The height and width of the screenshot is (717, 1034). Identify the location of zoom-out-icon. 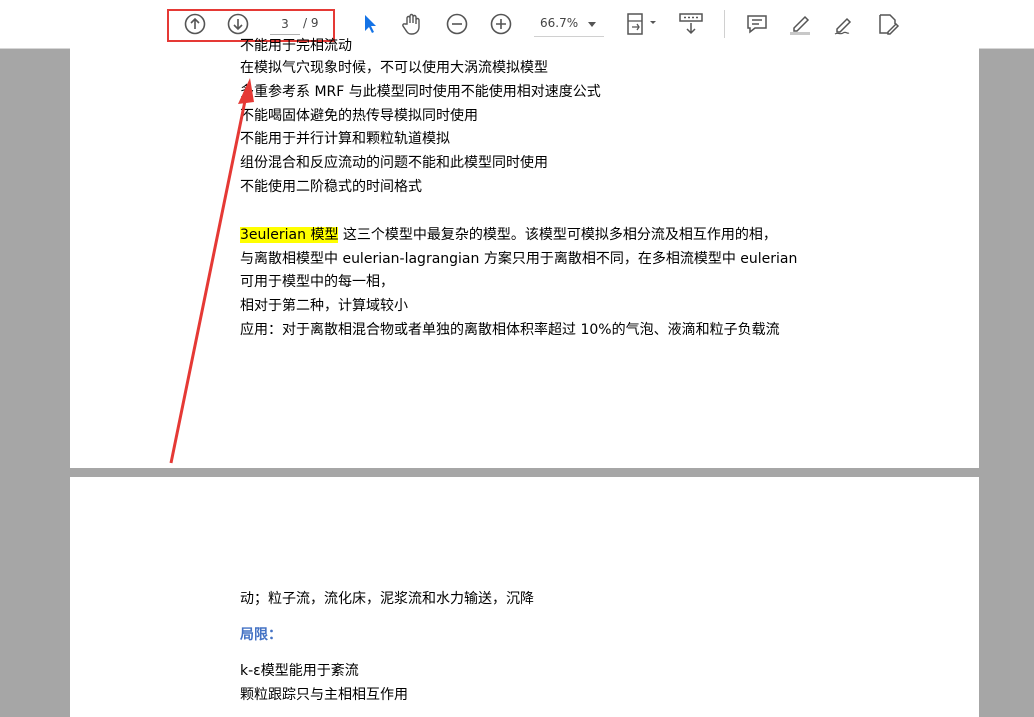
(457, 24).